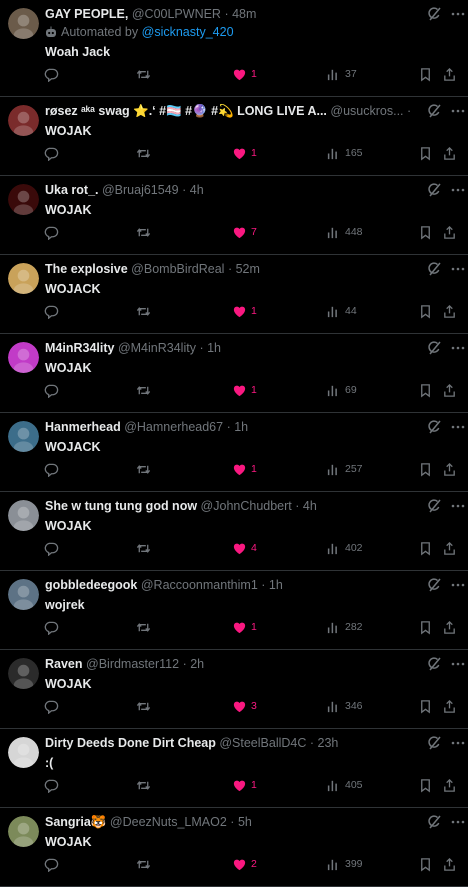  I want to click on like-button: 4, so click(244, 548).